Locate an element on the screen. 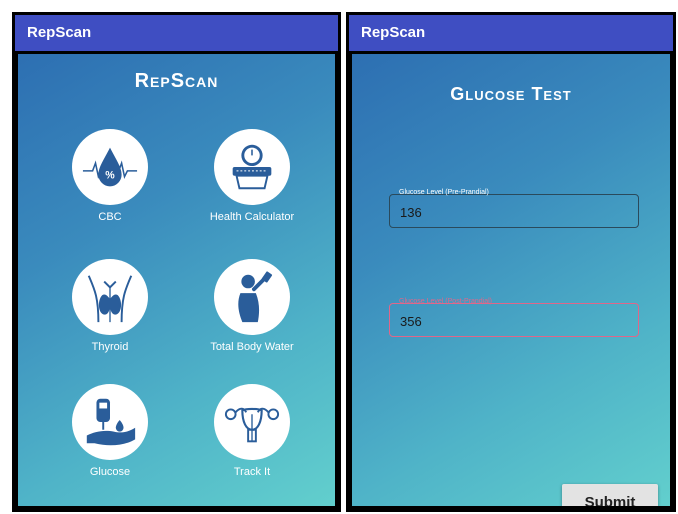  tile-cbc: % CBC is located at coordinates (110, 176).